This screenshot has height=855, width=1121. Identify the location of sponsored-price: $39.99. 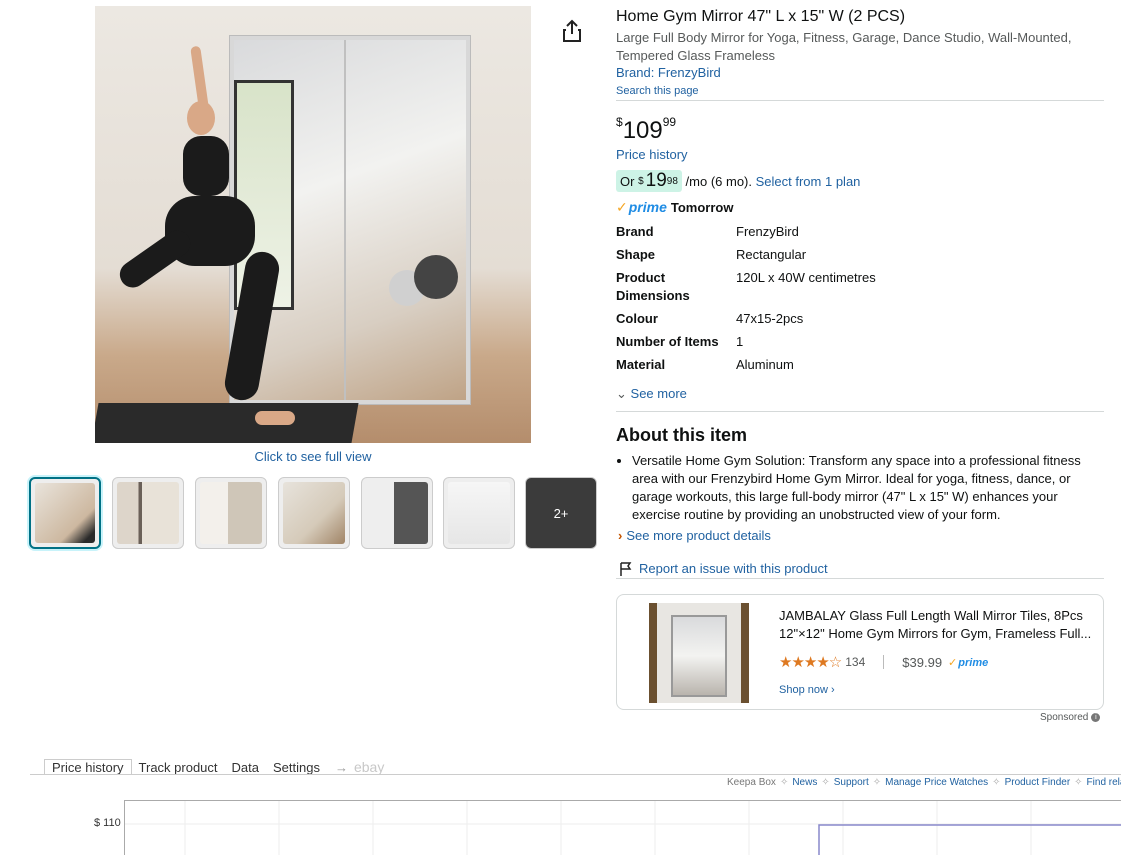
(922, 662).